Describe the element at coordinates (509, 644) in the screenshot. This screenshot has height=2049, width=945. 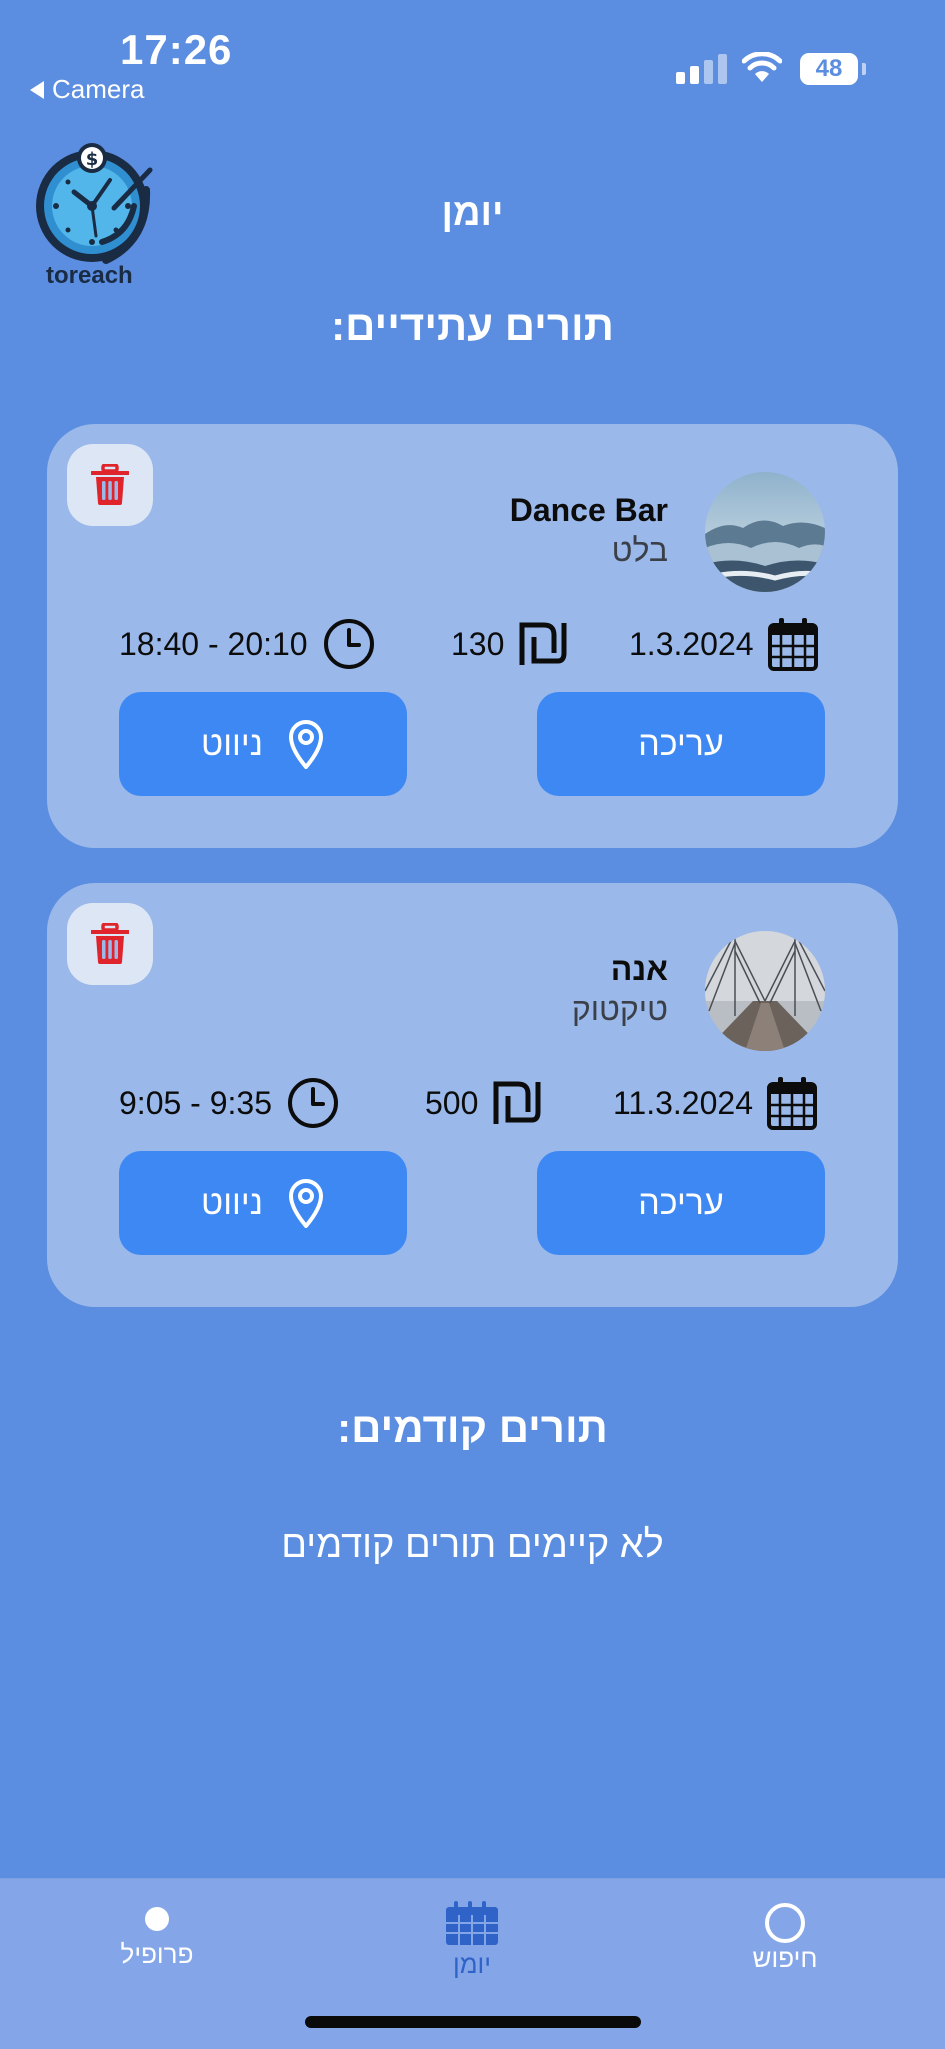
I see `price-row: 130` at that location.